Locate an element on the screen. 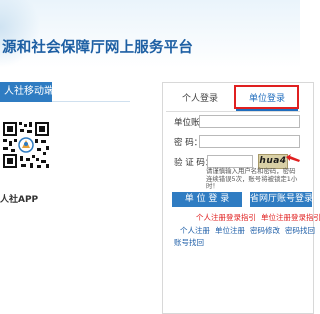 This screenshot has width=320, height=314. link-unit-guide: 单位注册登录指引 is located at coordinates (290, 217).